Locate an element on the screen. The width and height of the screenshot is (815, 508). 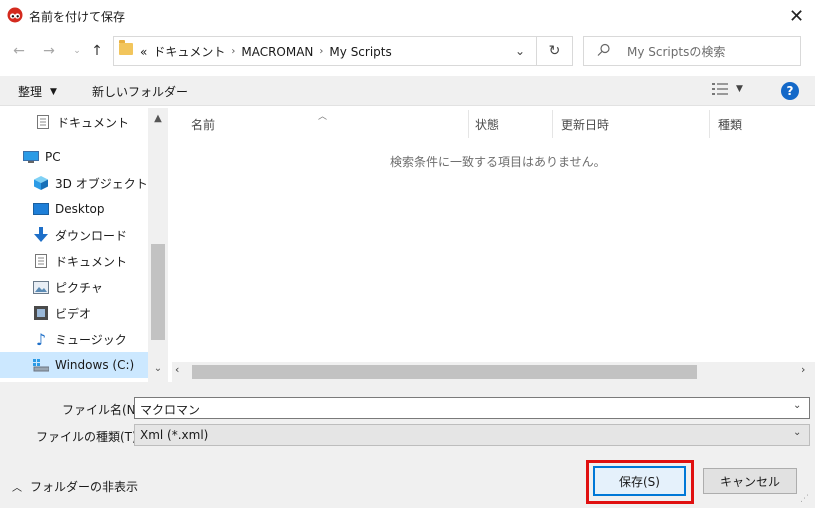
filename-label: ファイル名(N): is located at coordinates (103, 410).